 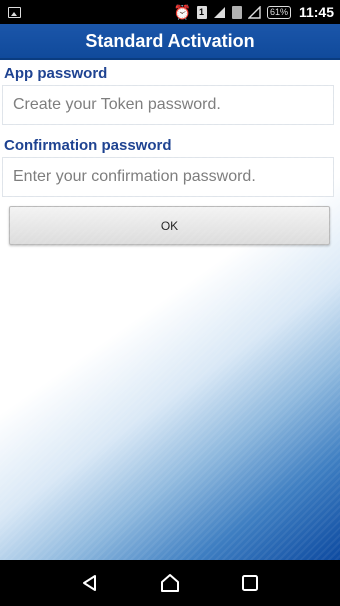 What do you see at coordinates (168, 177) in the screenshot?
I see `confirmation-password-input` at bounding box center [168, 177].